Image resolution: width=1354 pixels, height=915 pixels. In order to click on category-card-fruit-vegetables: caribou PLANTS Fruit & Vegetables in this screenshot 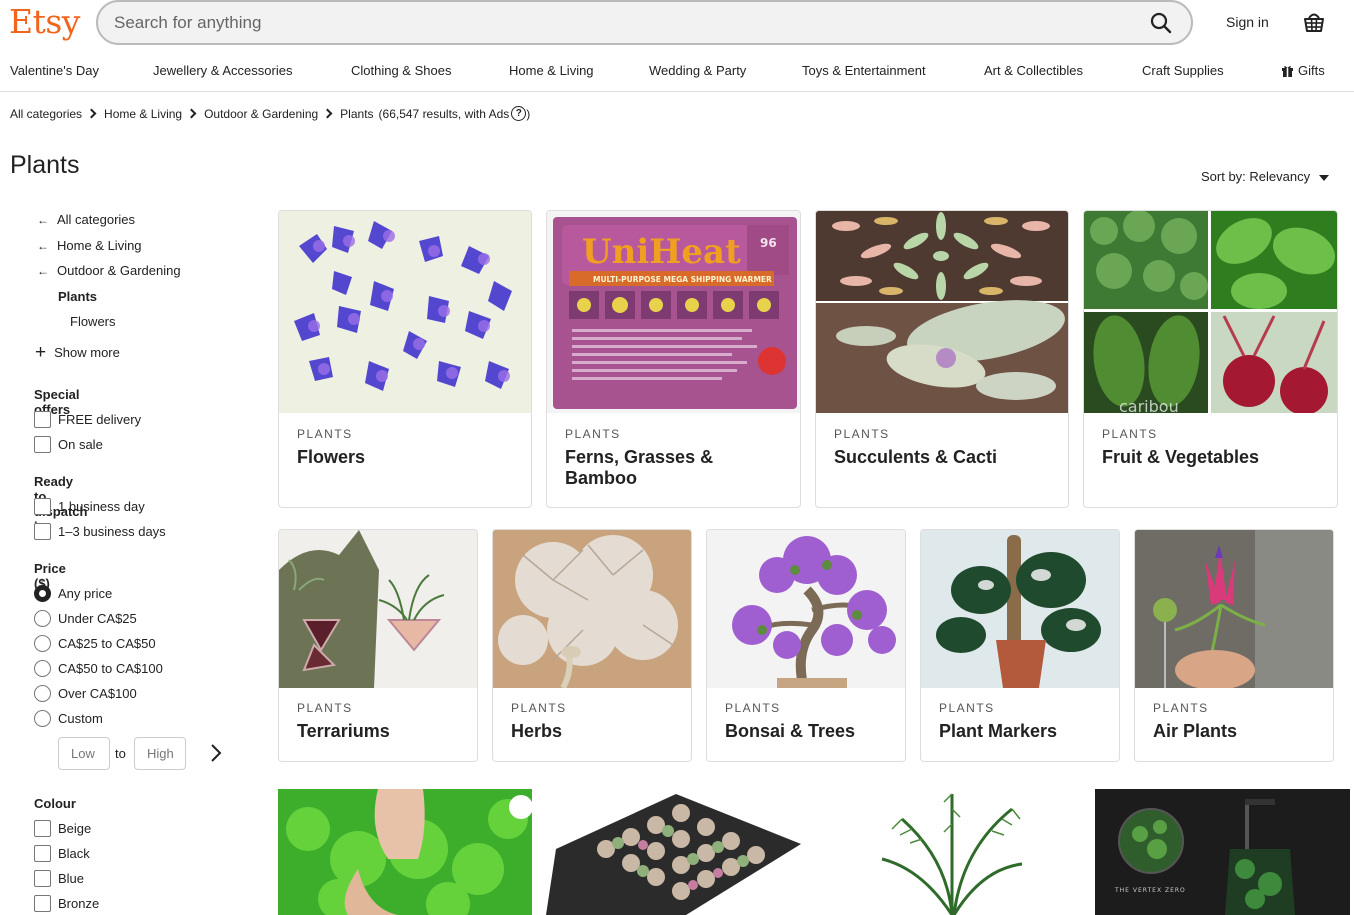, I will do `click(1210, 359)`.